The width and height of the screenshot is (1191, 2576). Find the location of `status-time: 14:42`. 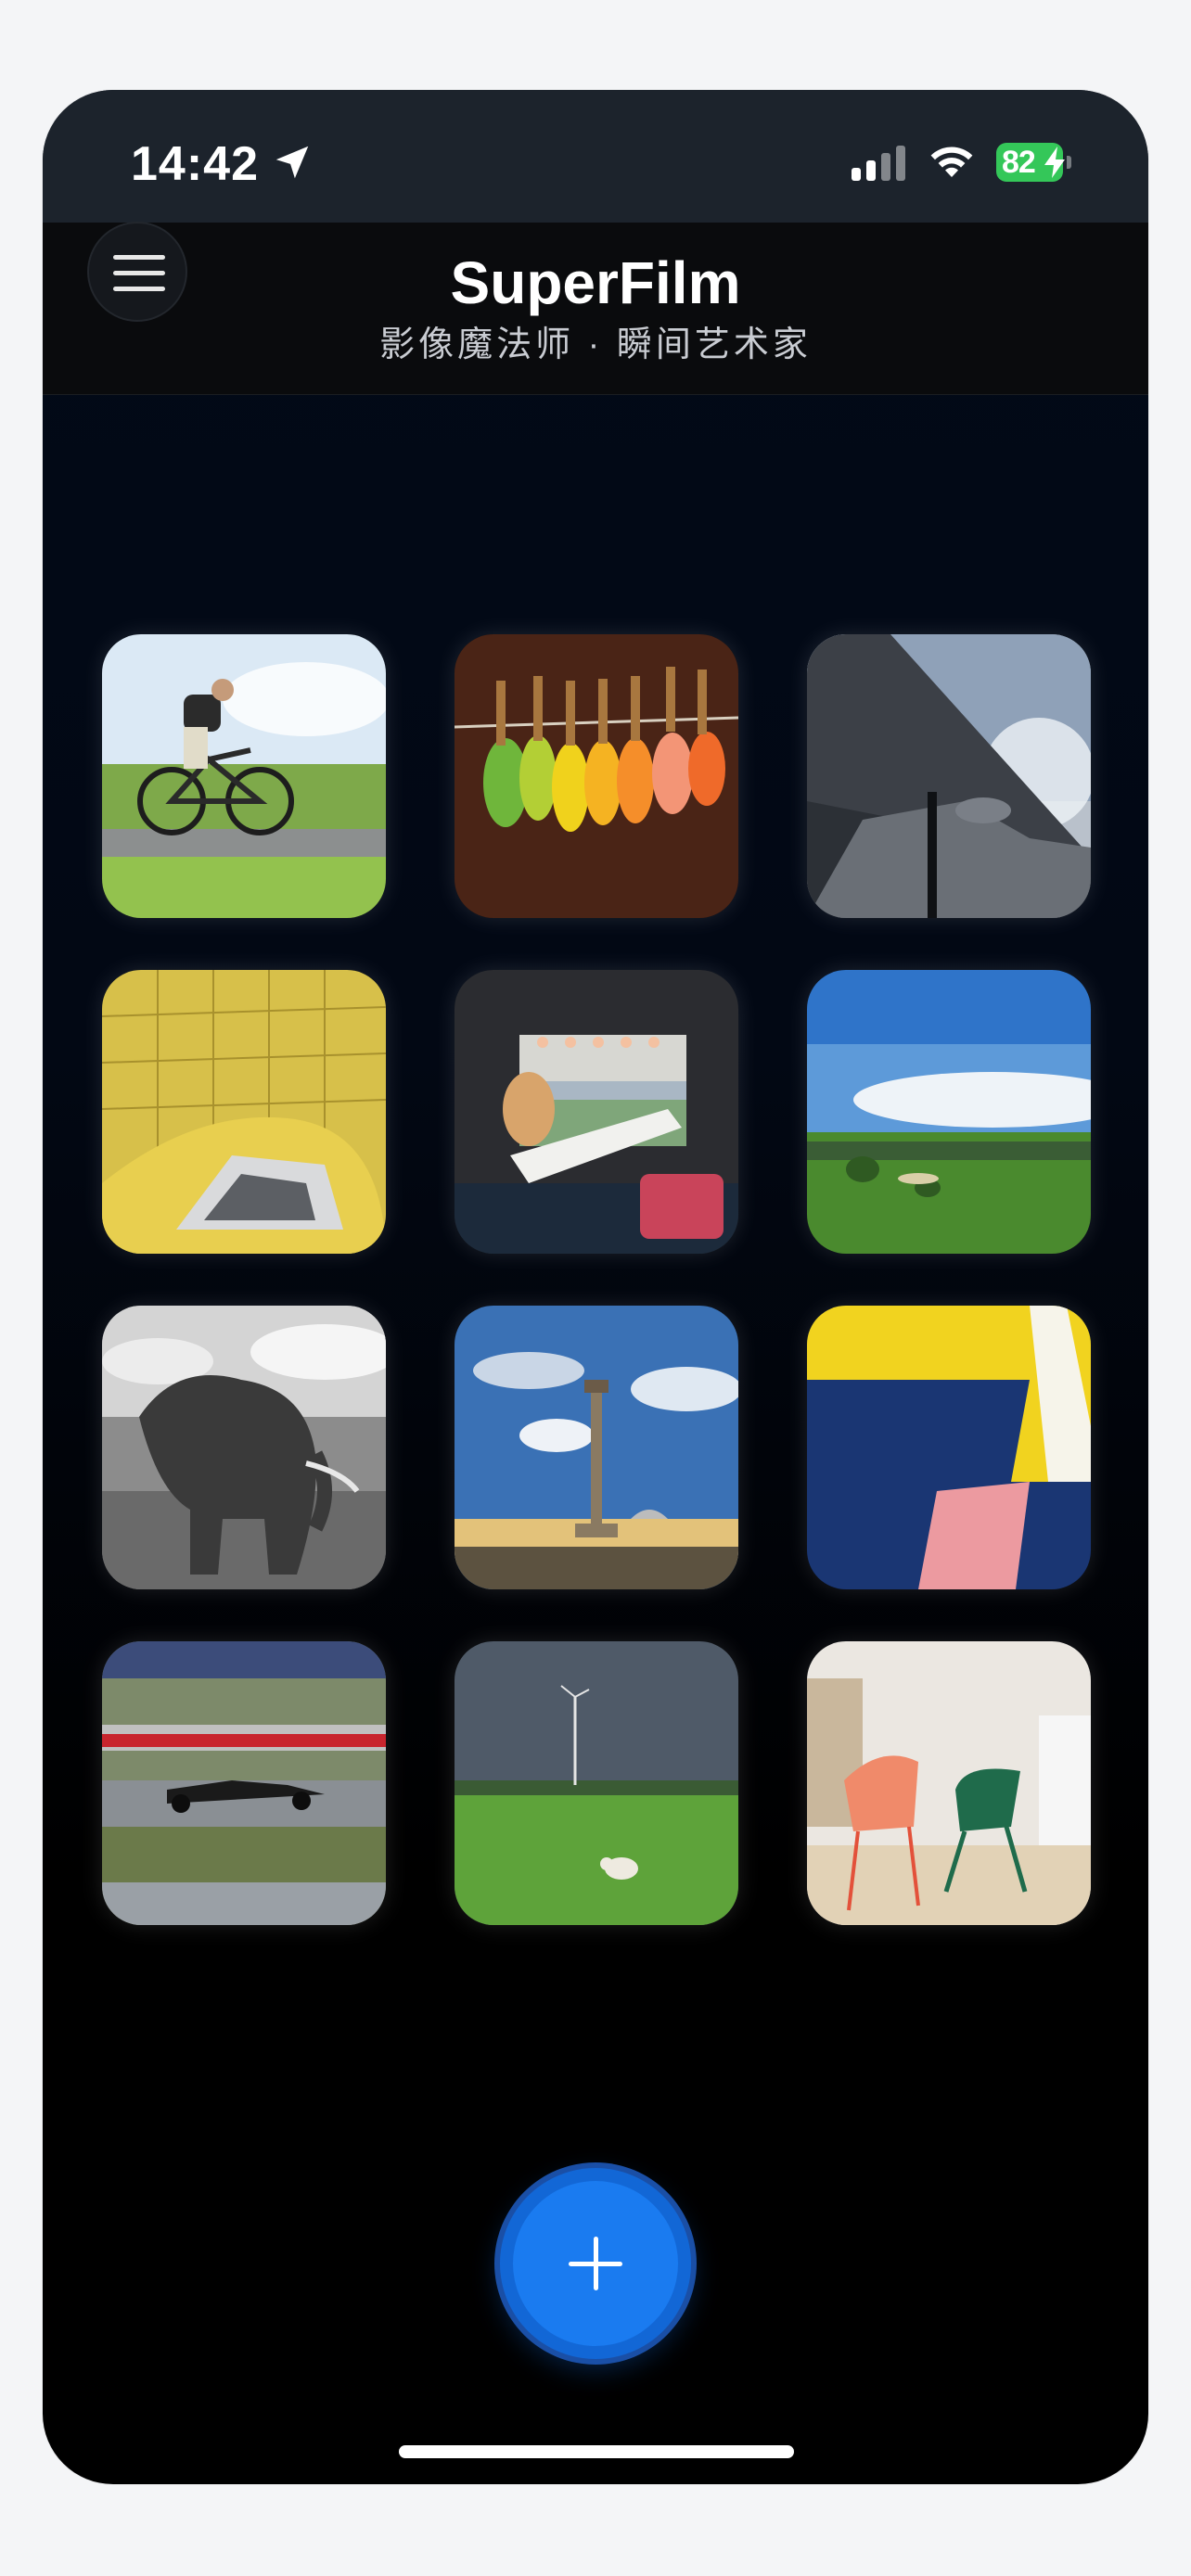

status-time: 14:42 is located at coordinates (195, 164).